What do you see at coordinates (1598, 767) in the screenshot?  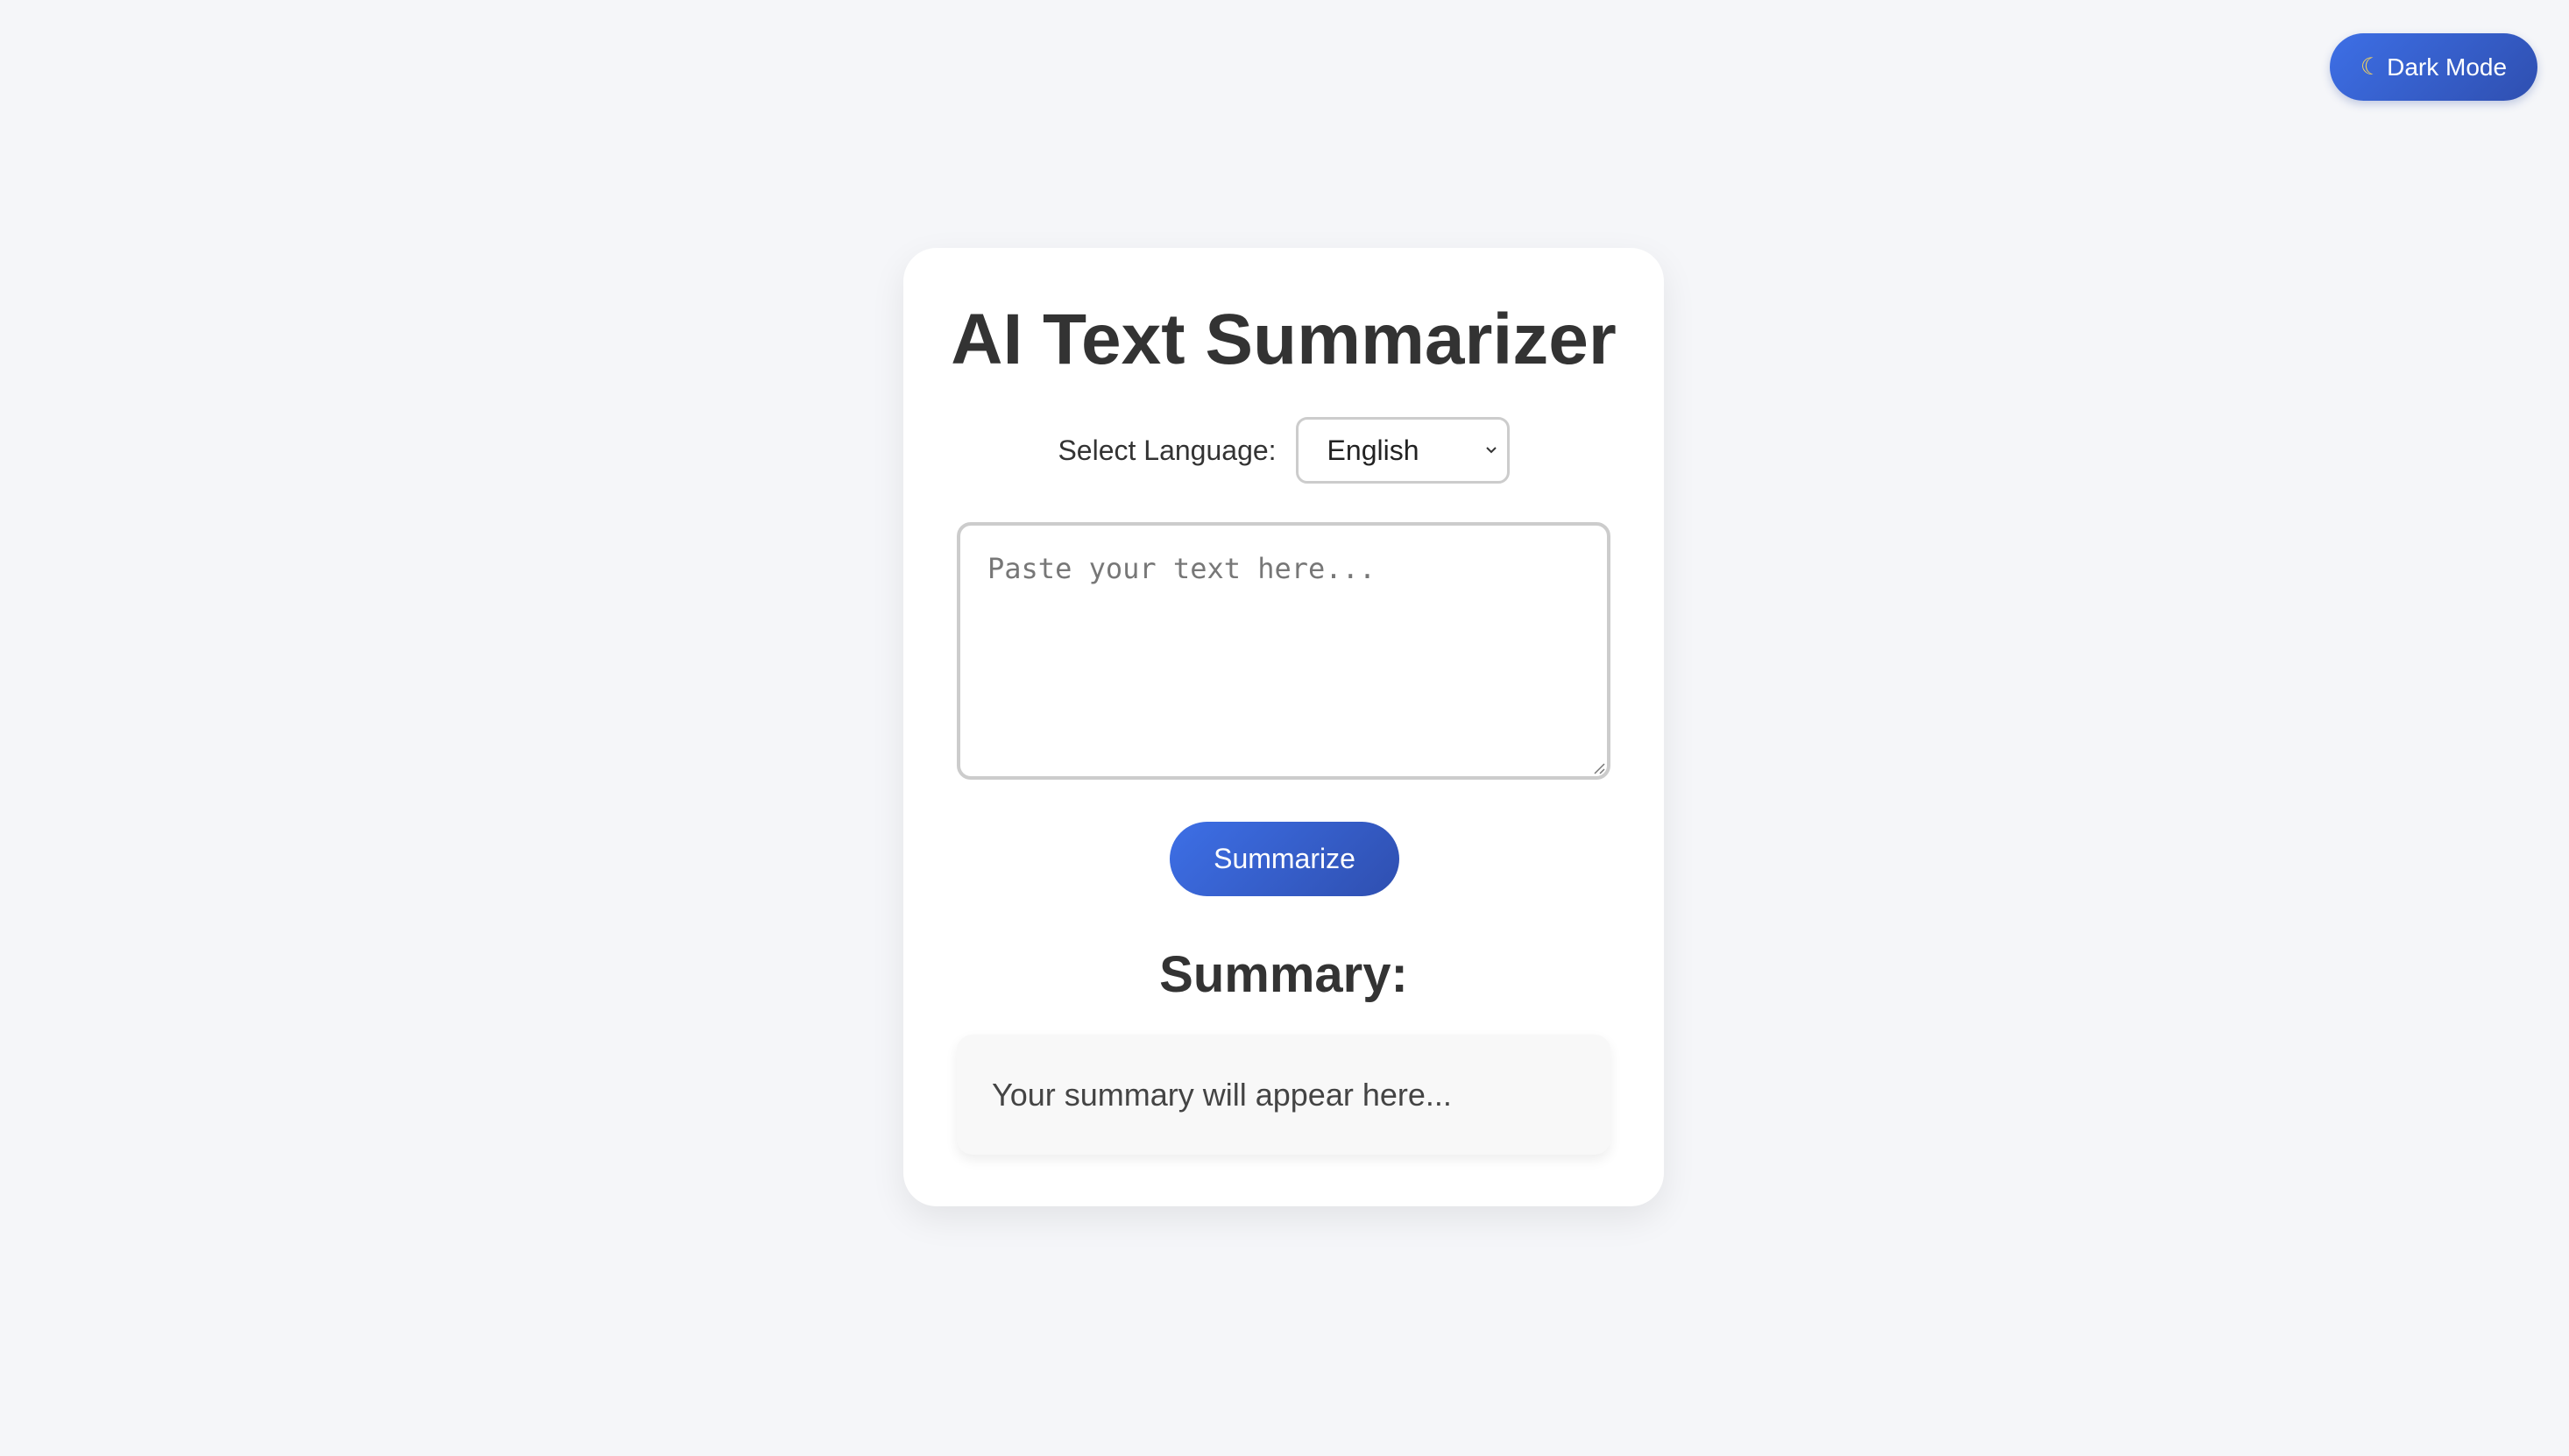 I see `resize-grip-icon` at bounding box center [1598, 767].